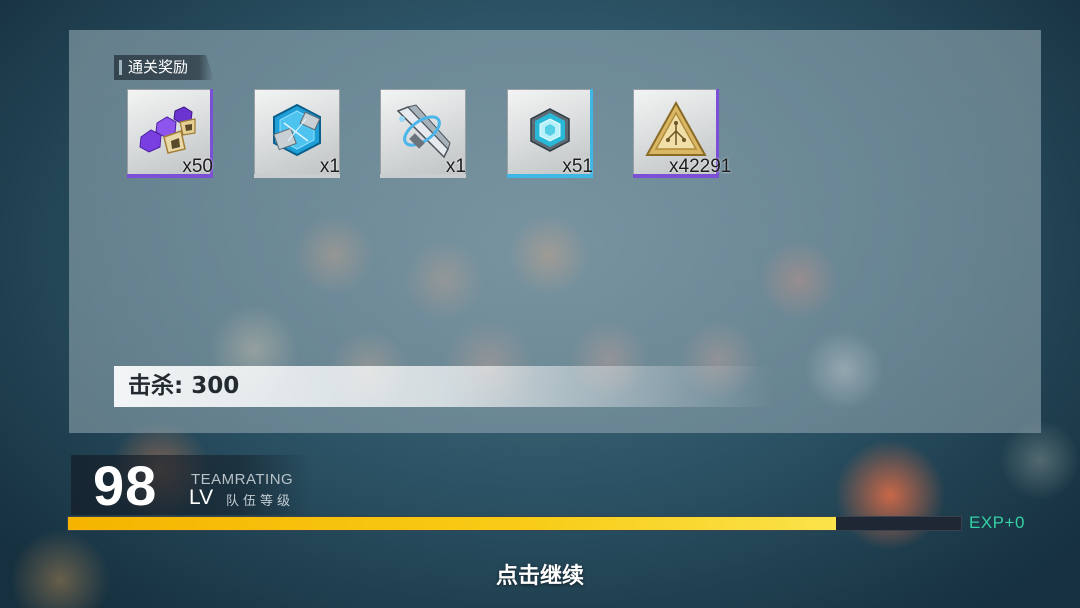 The height and width of the screenshot is (608, 1080). Describe the element at coordinates (125, 485) in the screenshot. I see `team-level-number: 98` at that location.